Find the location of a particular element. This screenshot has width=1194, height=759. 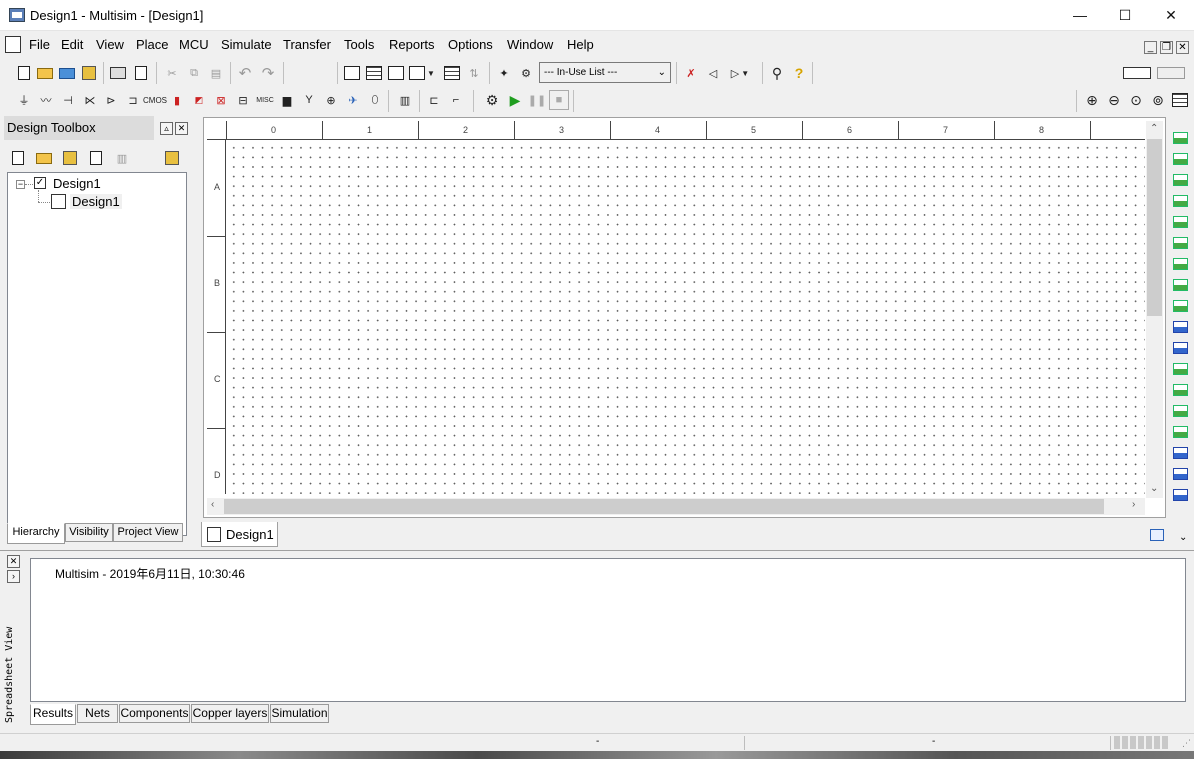

zoom-area-button: ⊙ is located at coordinates (1136, 100).